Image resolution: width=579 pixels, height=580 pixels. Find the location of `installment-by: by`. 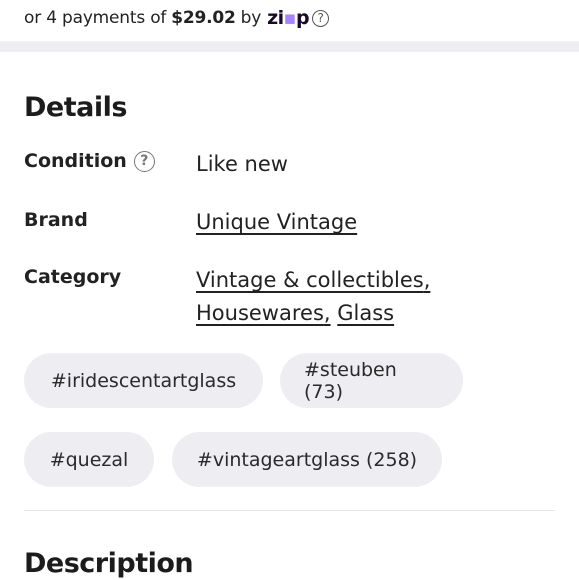

installment-by: by is located at coordinates (251, 18).